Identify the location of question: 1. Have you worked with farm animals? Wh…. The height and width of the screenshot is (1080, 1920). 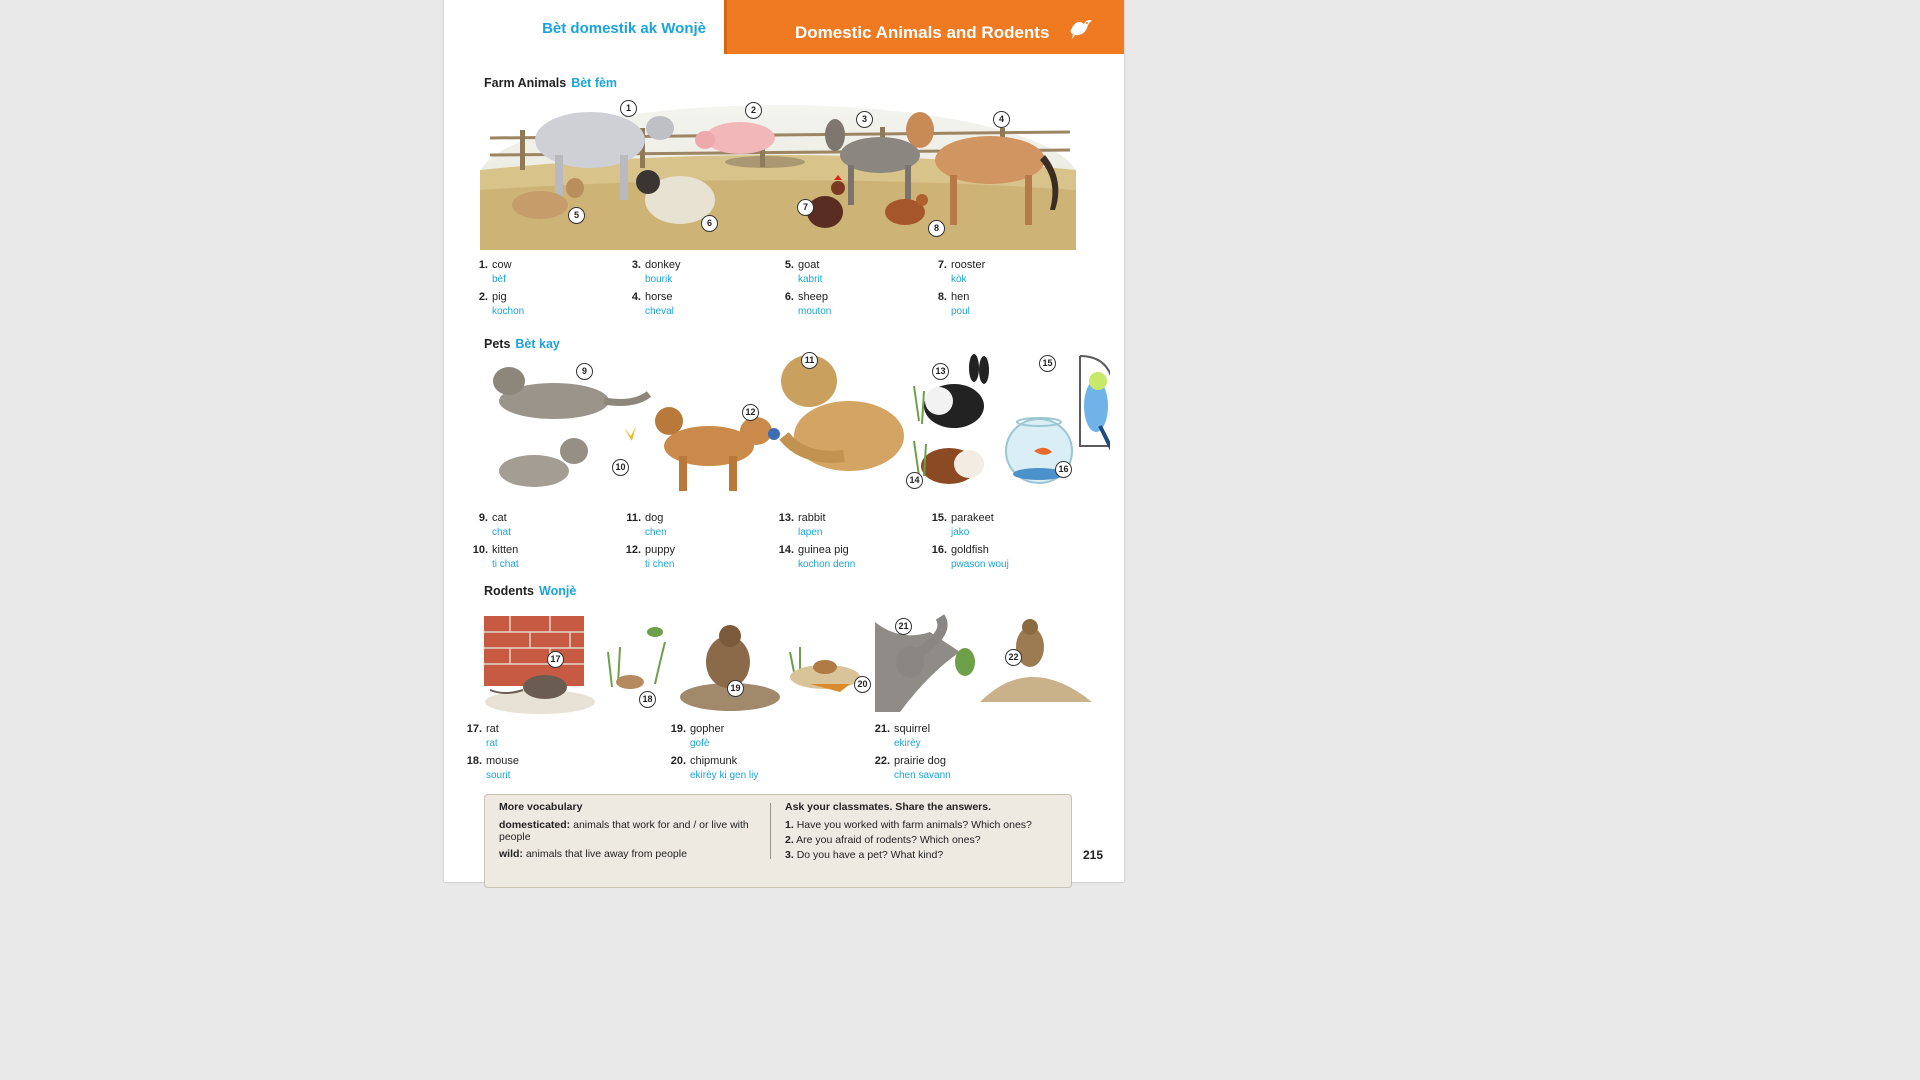
(925, 825).